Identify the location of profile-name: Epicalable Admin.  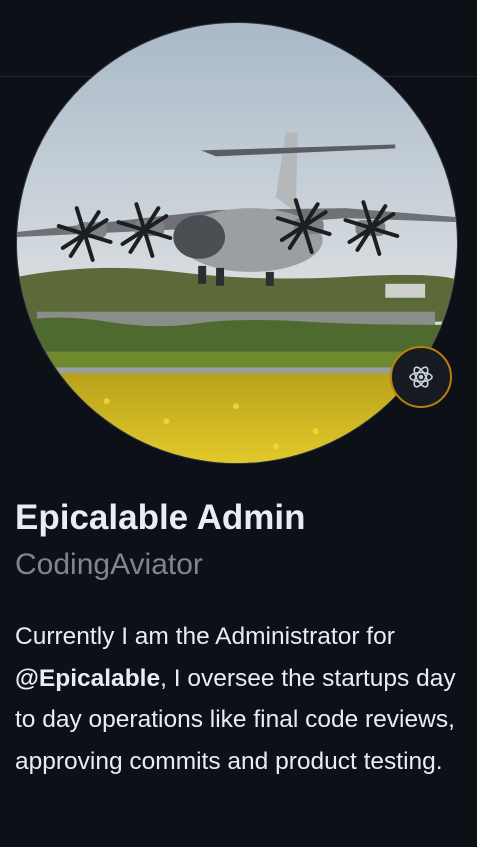
(160, 517).